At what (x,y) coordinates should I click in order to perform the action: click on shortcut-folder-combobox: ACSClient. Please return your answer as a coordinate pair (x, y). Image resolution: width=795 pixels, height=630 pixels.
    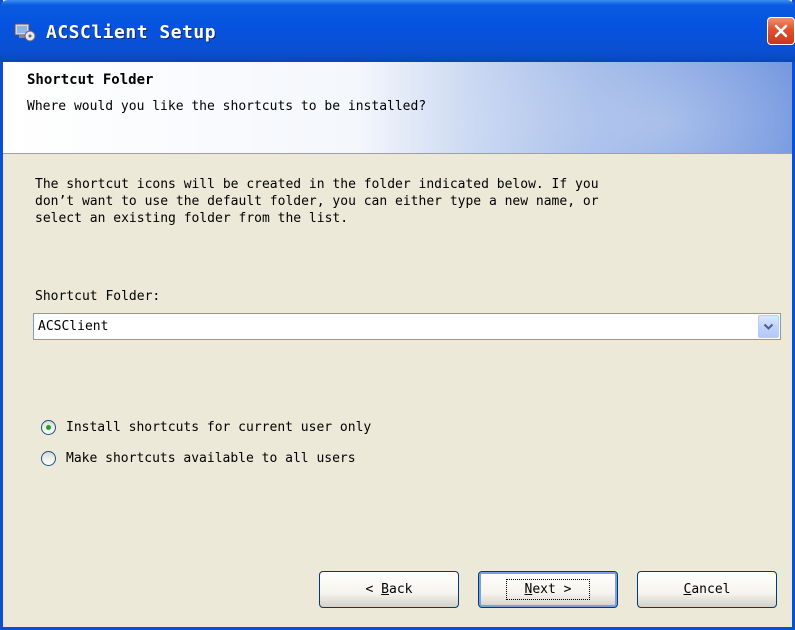
    Looking at the image, I should click on (407, 326).